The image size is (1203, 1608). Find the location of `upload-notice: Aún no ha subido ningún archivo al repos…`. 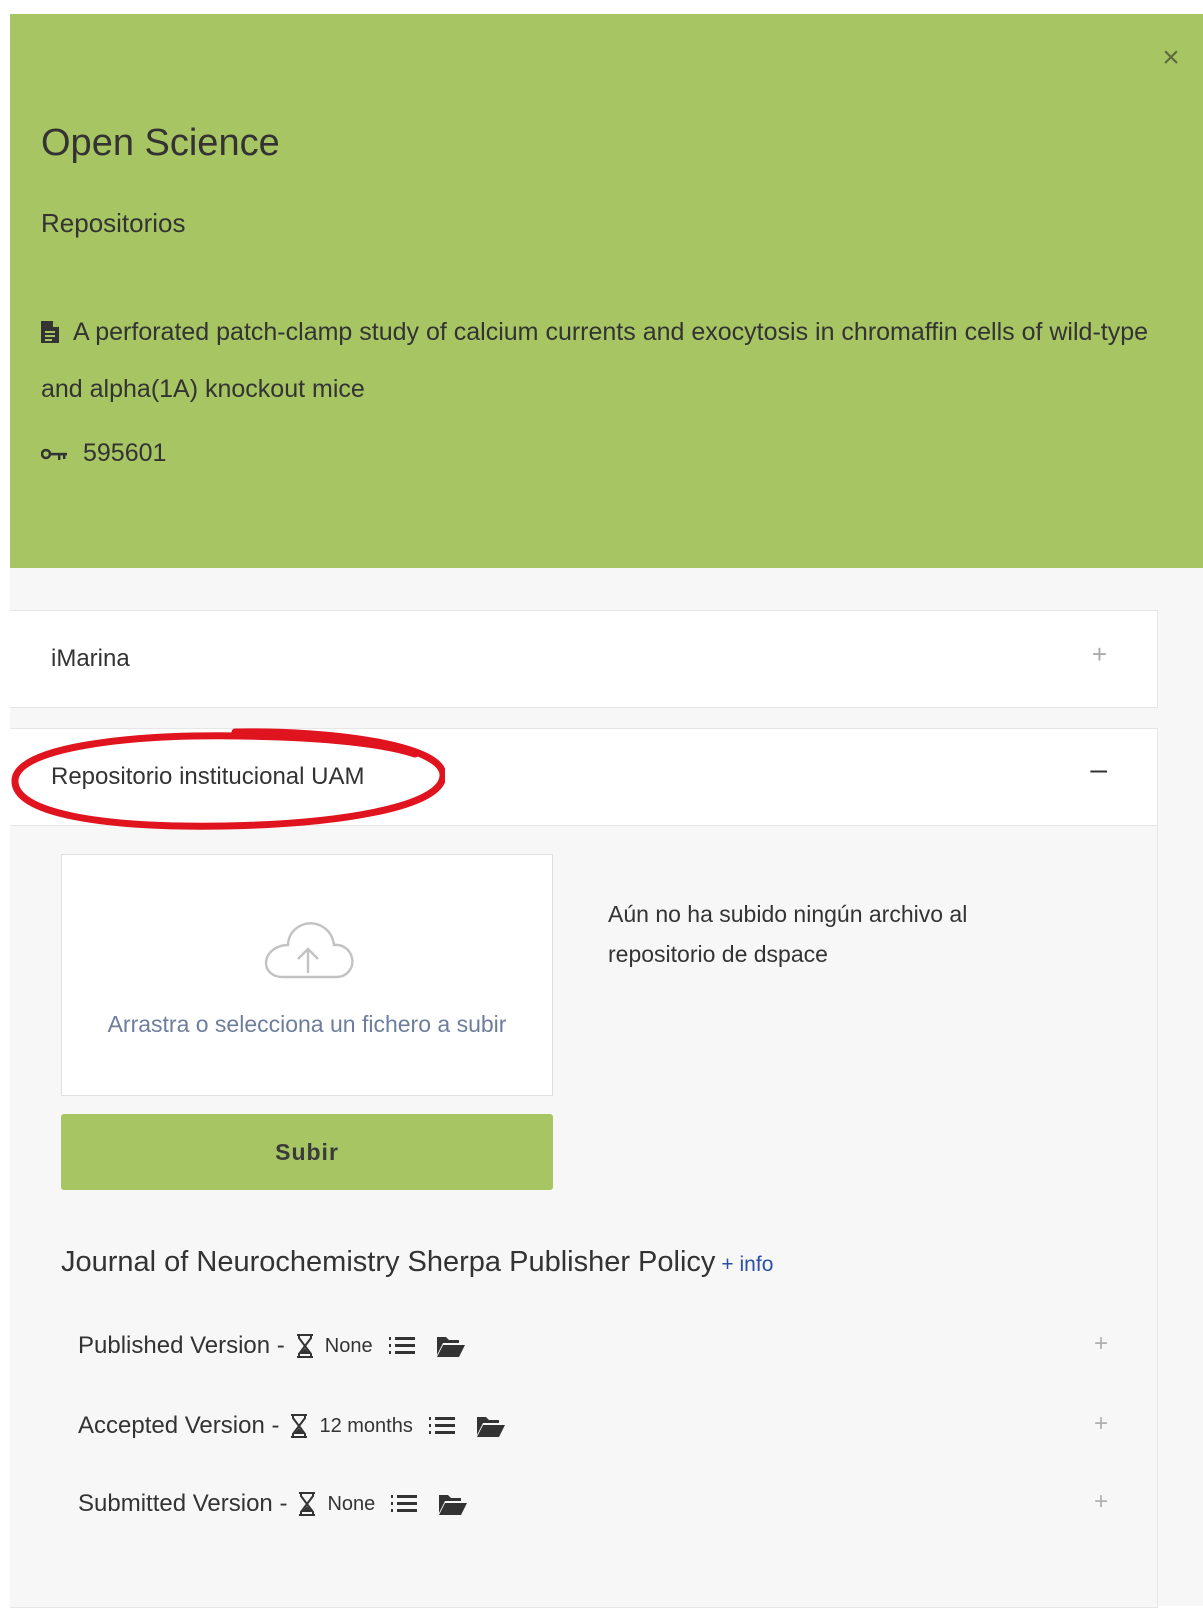

upload-notice: Aún no ha subido ningún archivo al repos… is located at coordinates (788, 934).